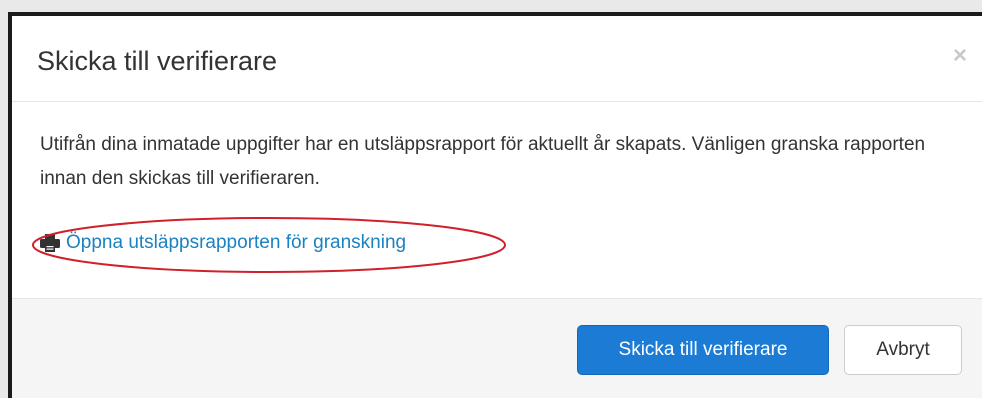  I want to click on close-button: ×, so click(960, 56).